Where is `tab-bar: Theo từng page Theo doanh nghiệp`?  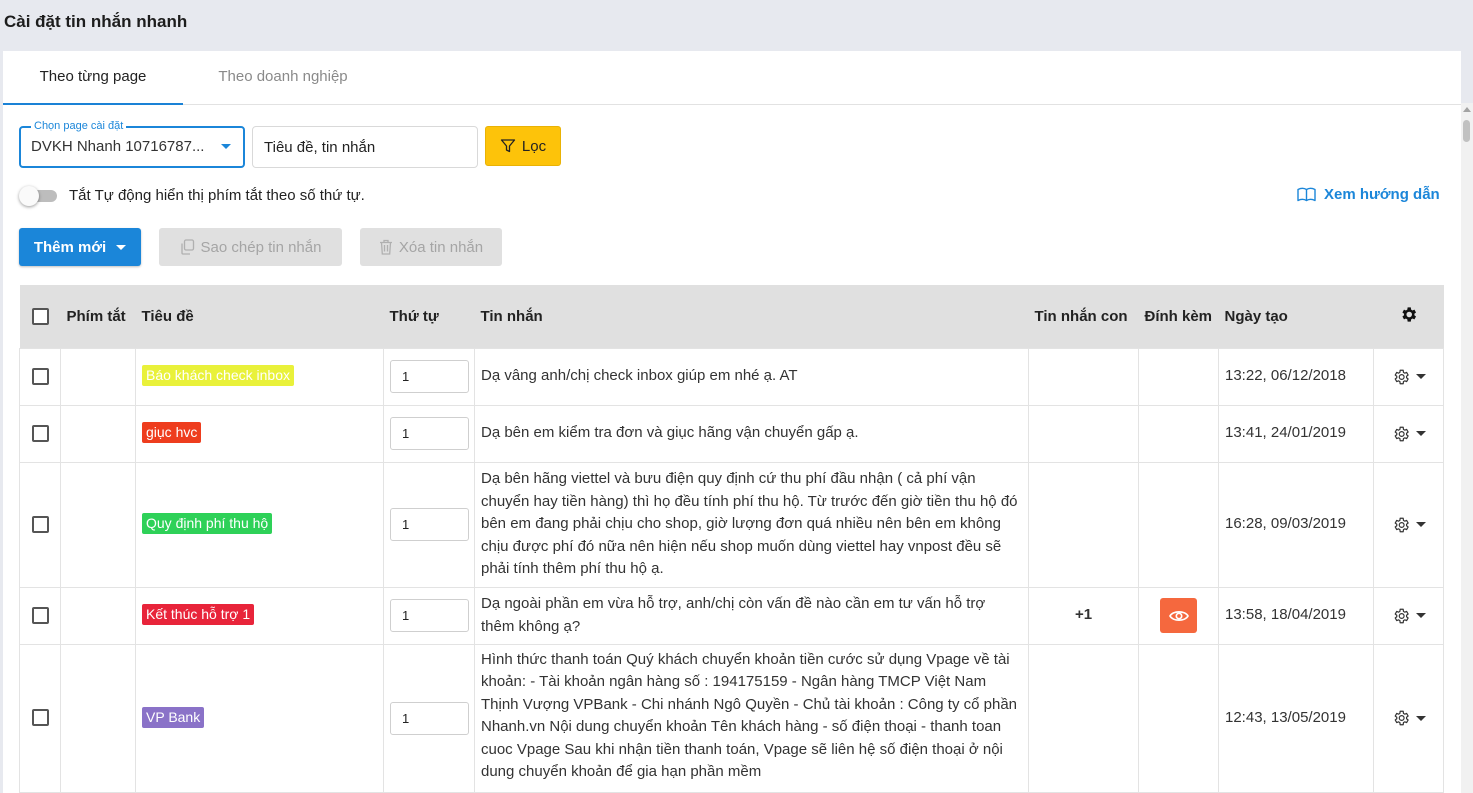 tab-bar: Theo từng page Theo doanh nghiệp is located at coordinates (732, 78).